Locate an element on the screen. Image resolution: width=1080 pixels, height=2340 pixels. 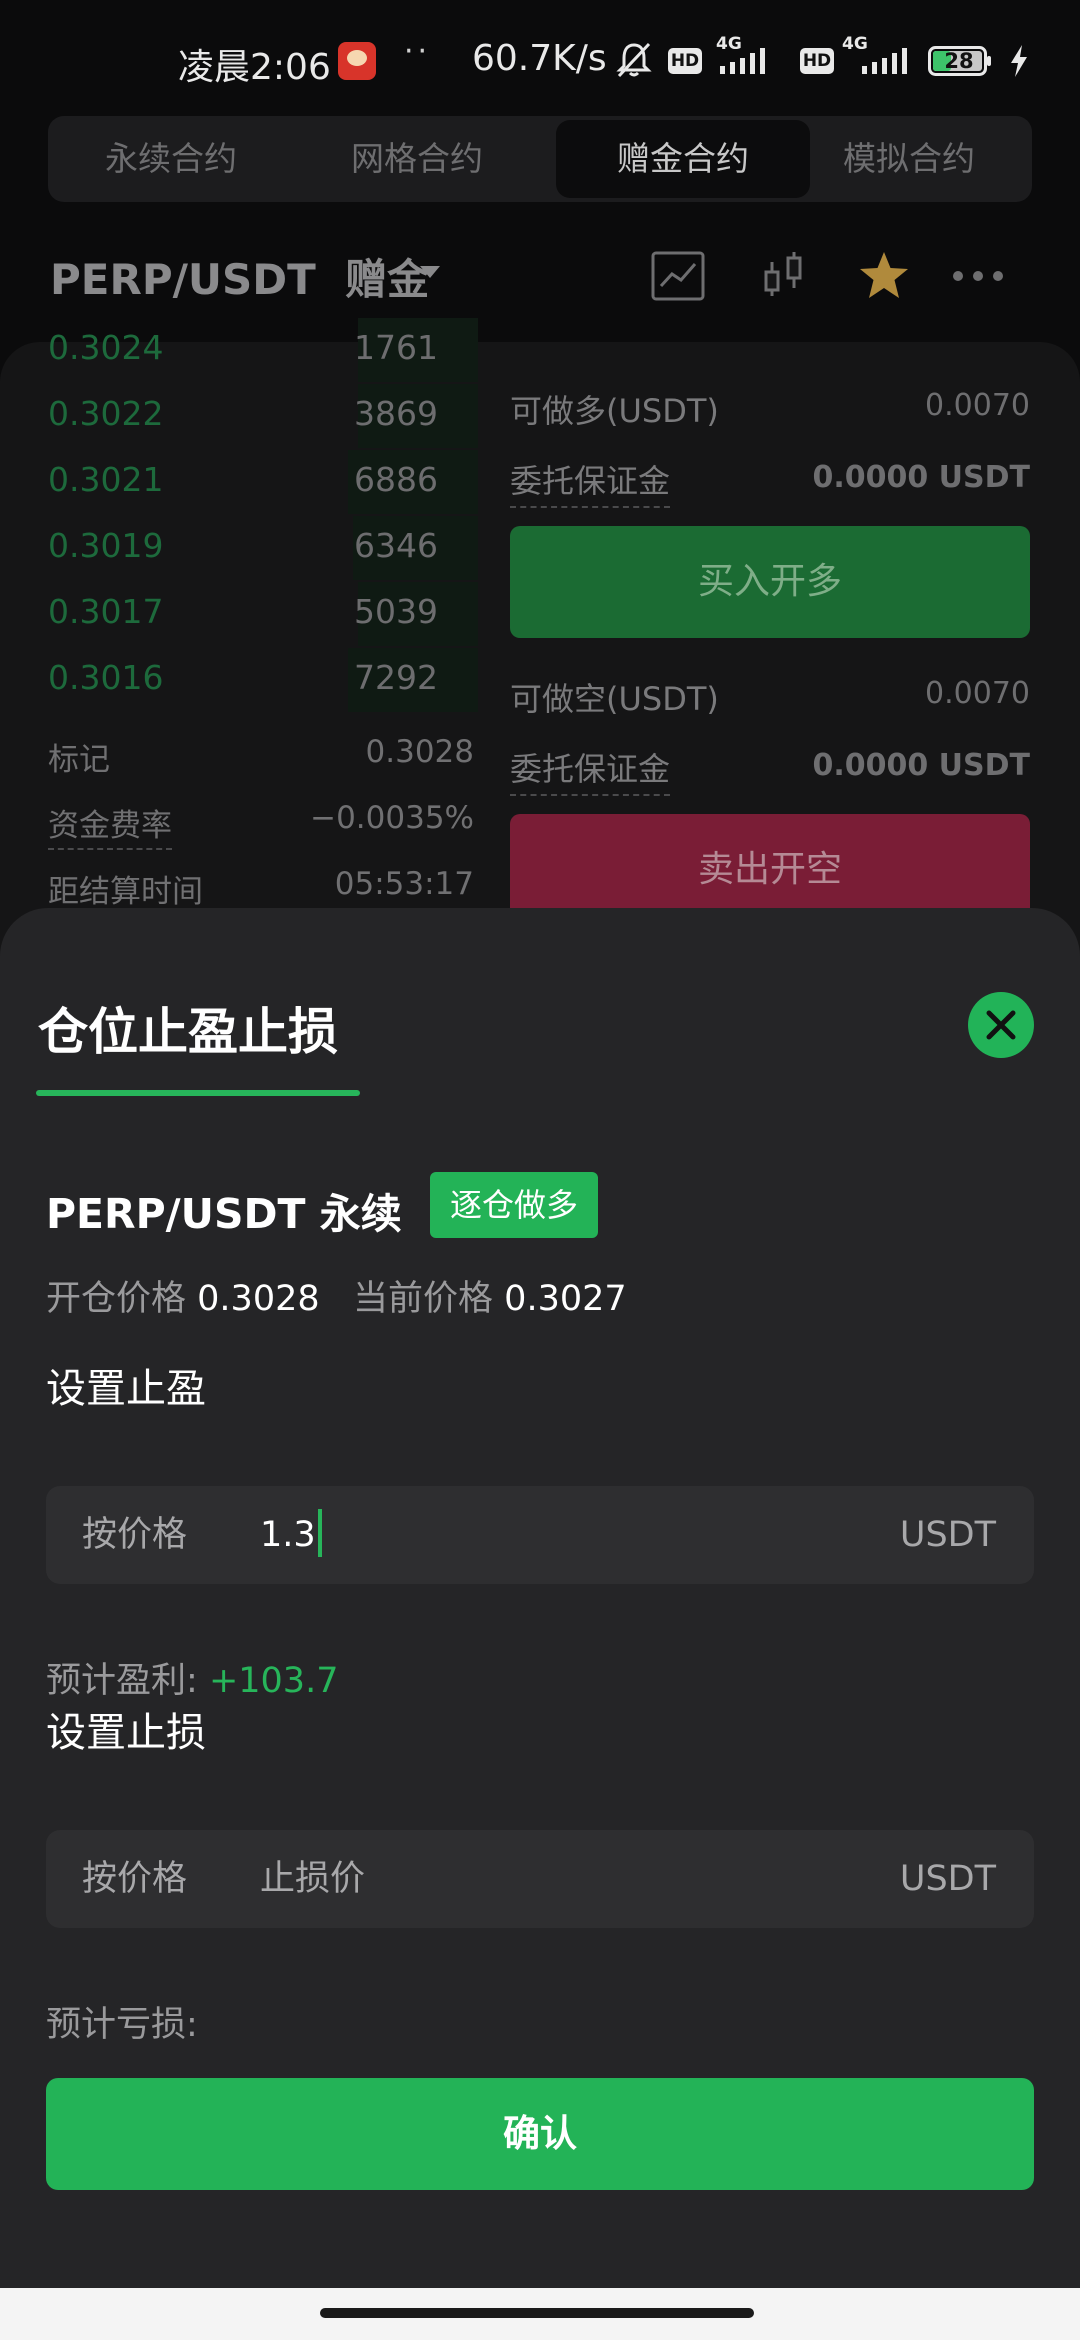
take-profit-field: 按价格 1.3 USDT is located at coordinates (540, 1535).